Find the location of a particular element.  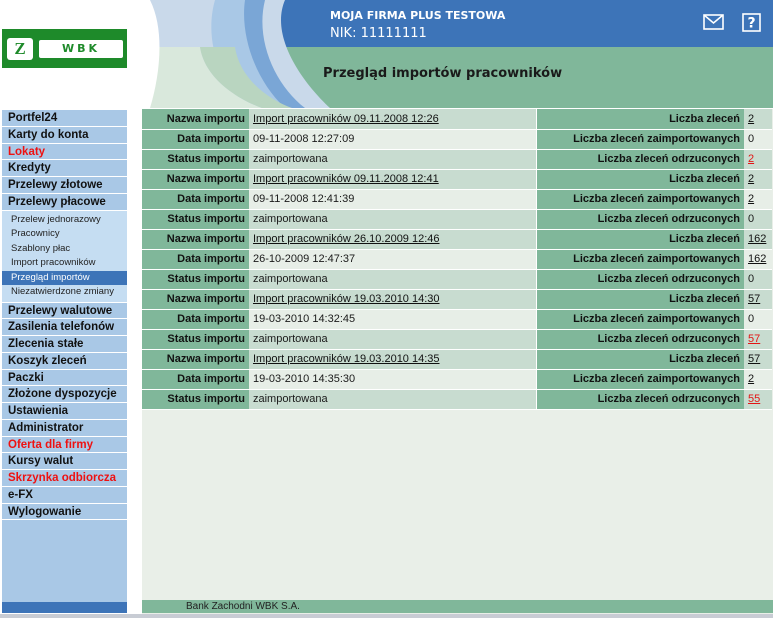

logo-mark-icon: Z is located at coordinates (20, 49).